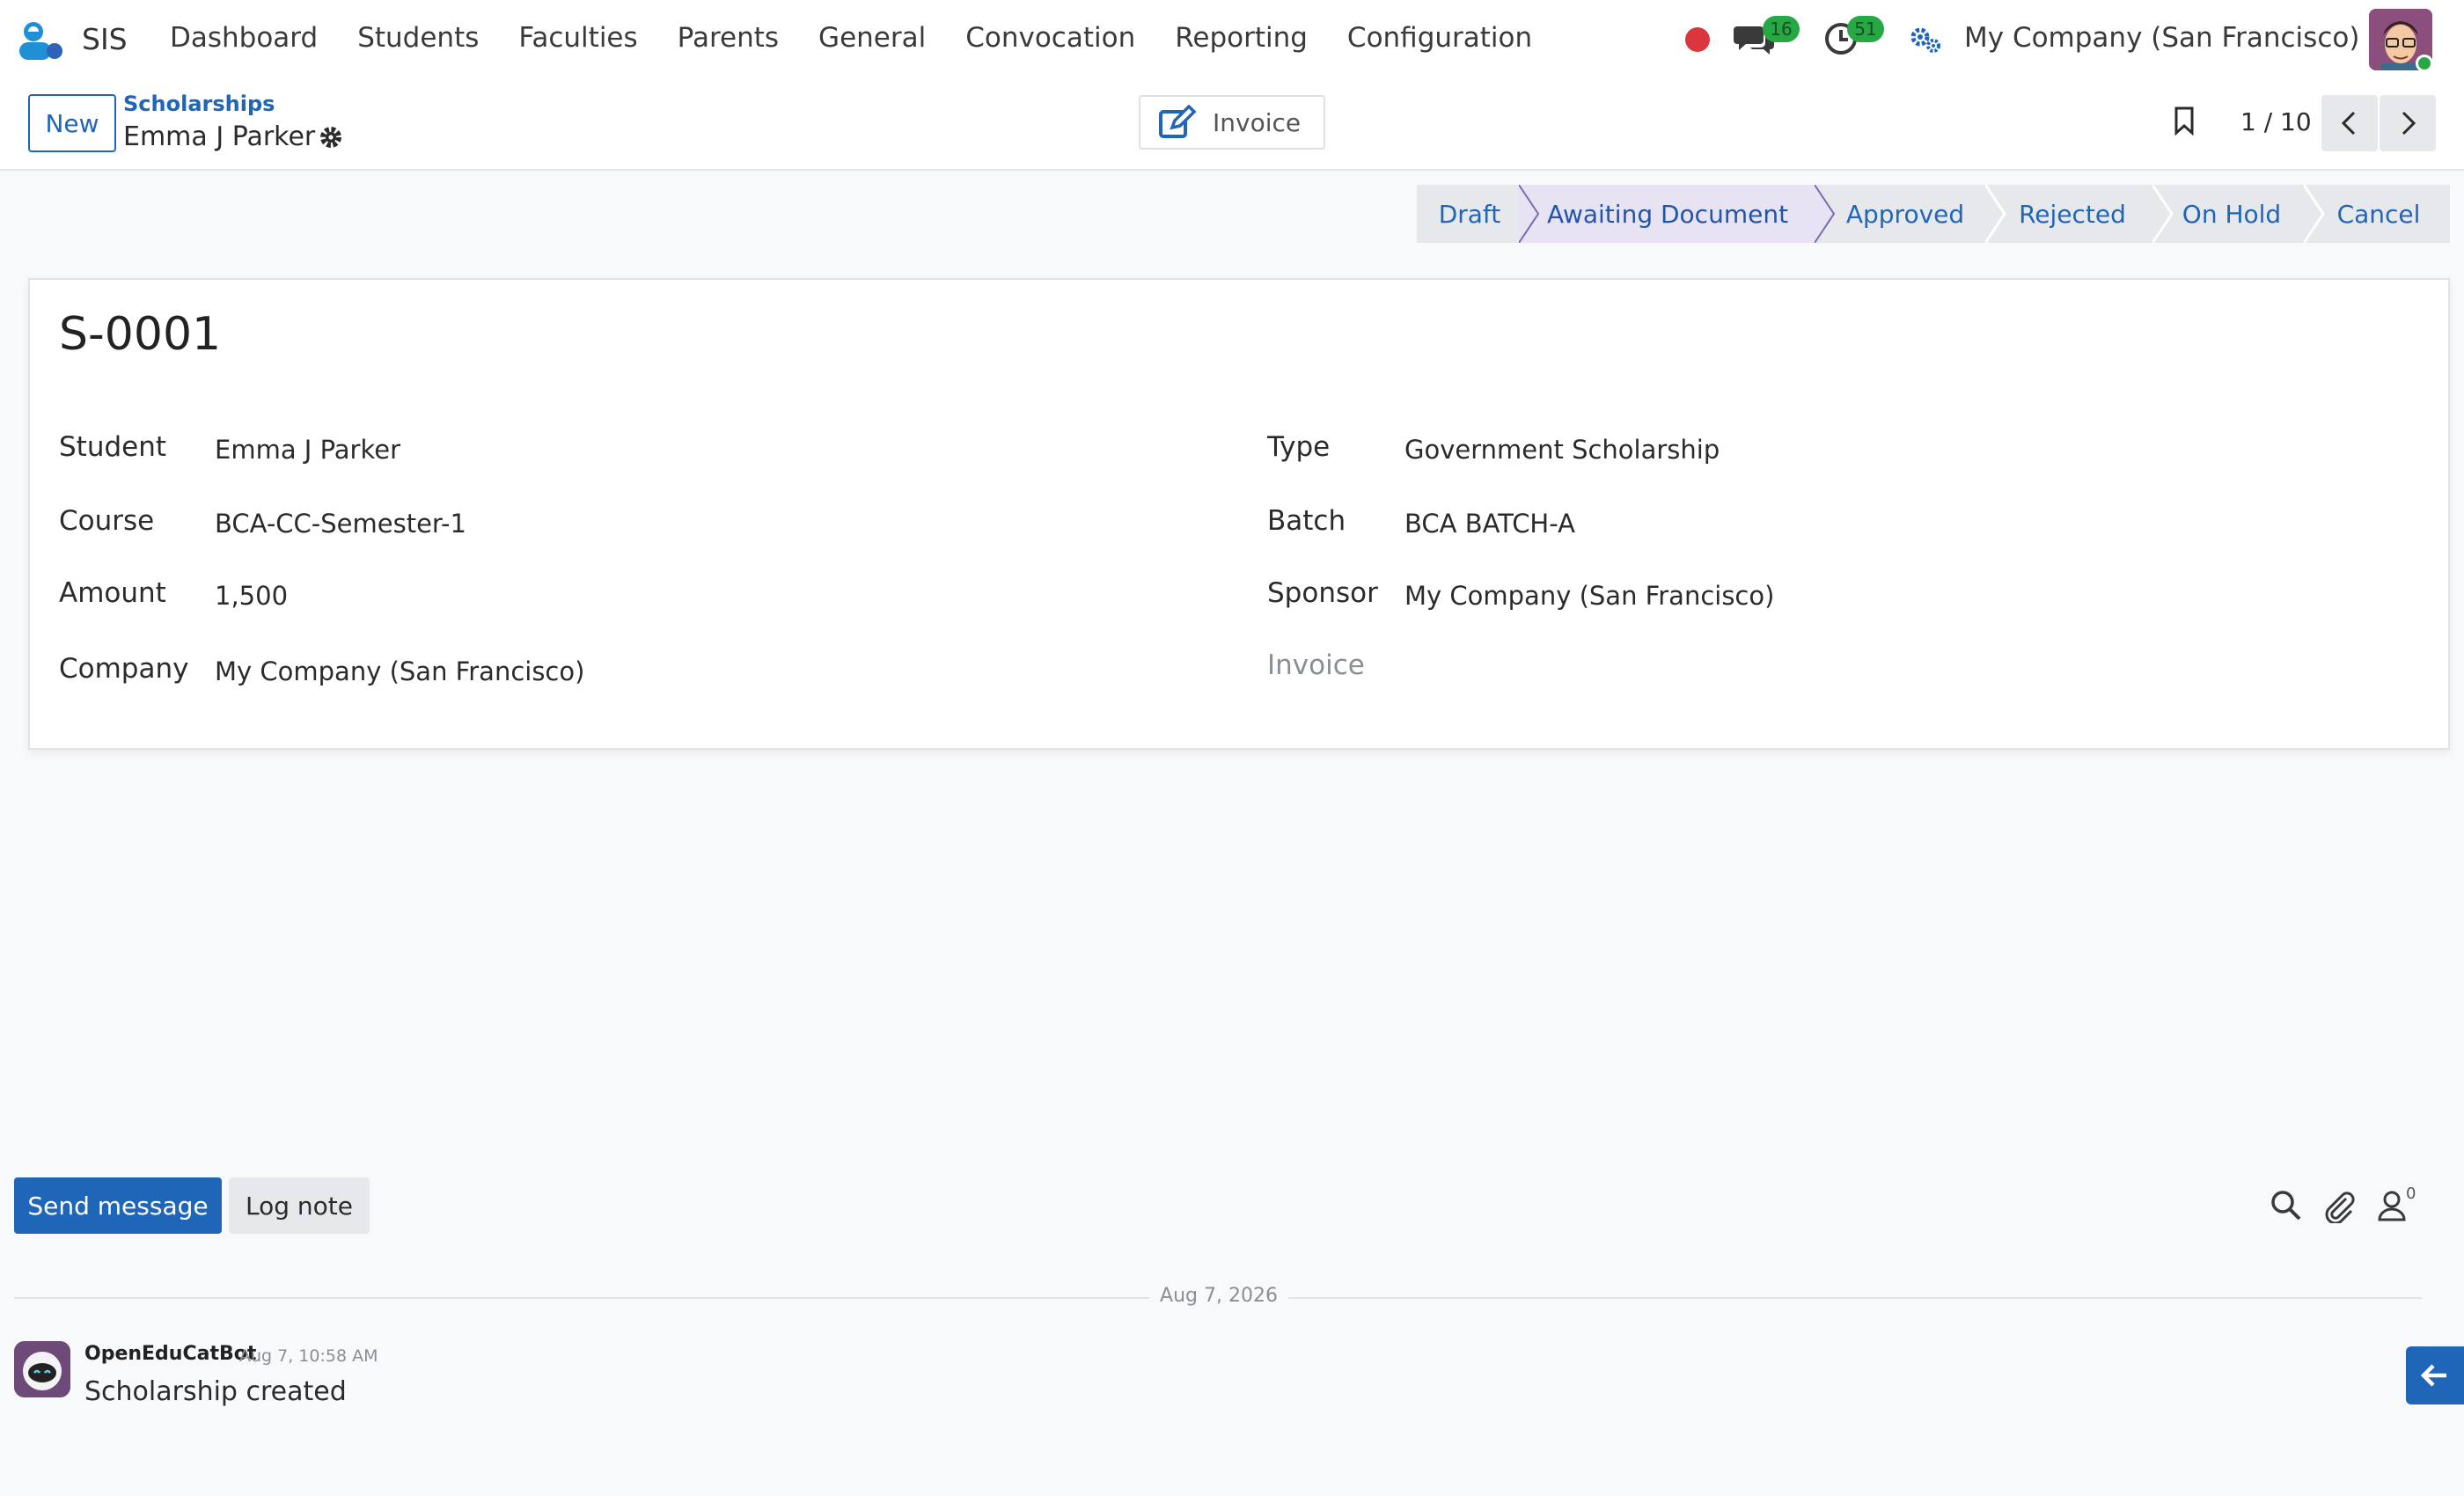 The width and height of the screenshot is (2464, 1496). I want to click on chevron-right-icon, so click(2409, 123).